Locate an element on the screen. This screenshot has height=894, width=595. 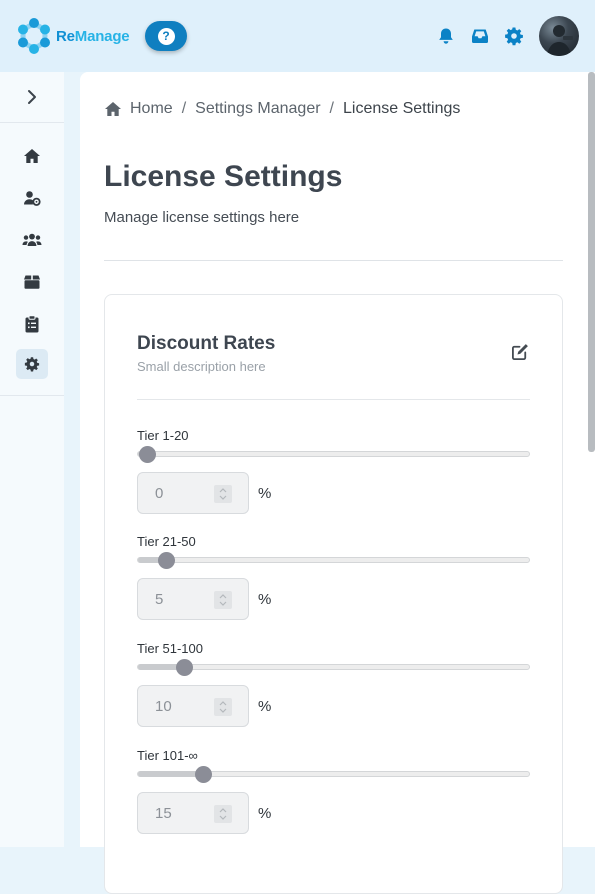
tier-discount-value: 15 is located at coordinates (163, 813).